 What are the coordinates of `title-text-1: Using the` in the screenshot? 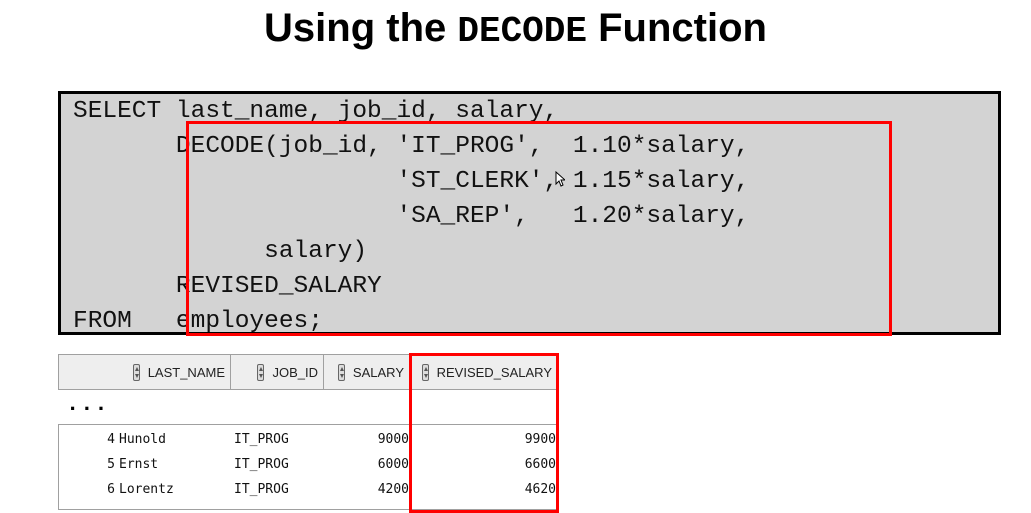 It's located at (355, 28).